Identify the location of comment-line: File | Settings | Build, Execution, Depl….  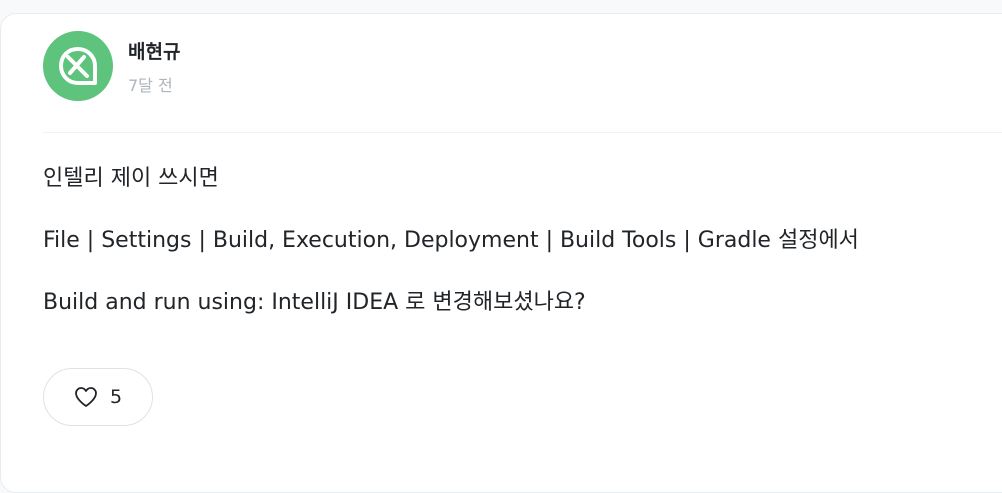
(451, 240).